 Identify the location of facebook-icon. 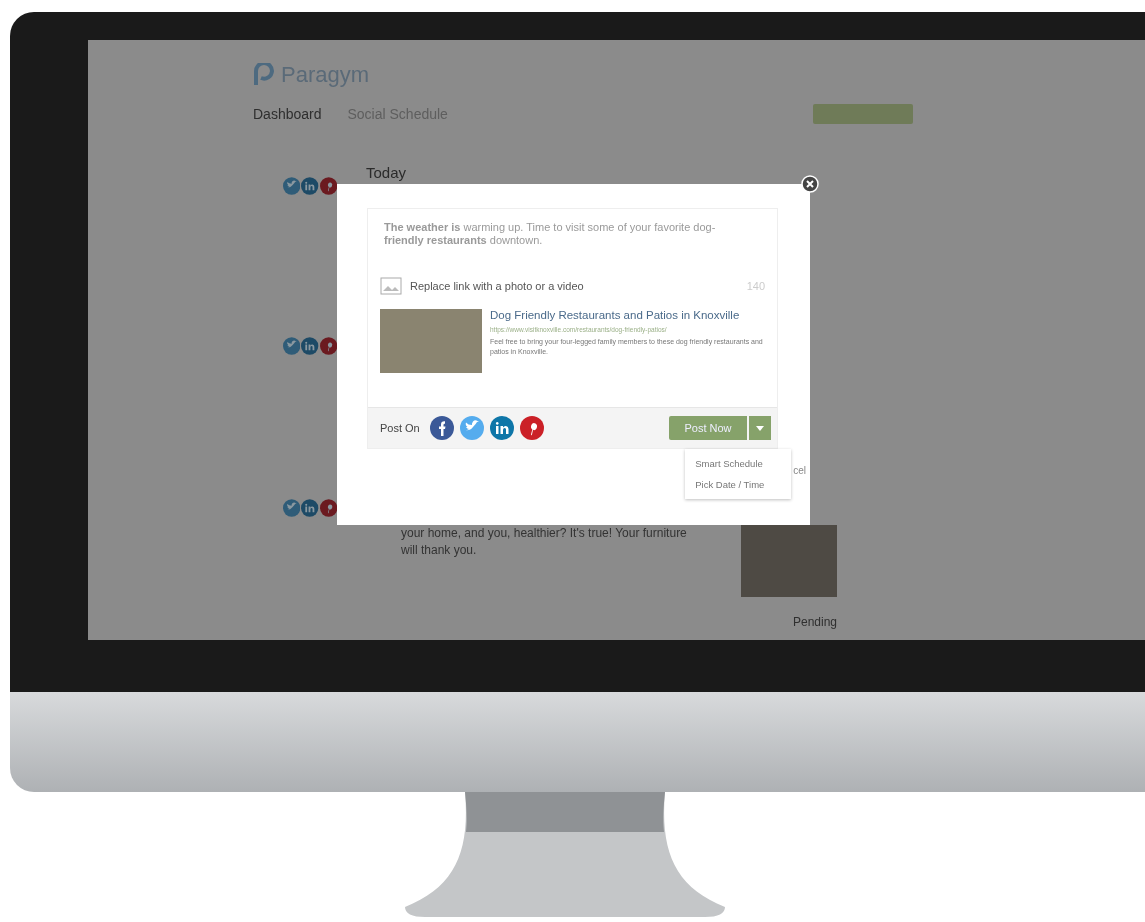
(441, 428).